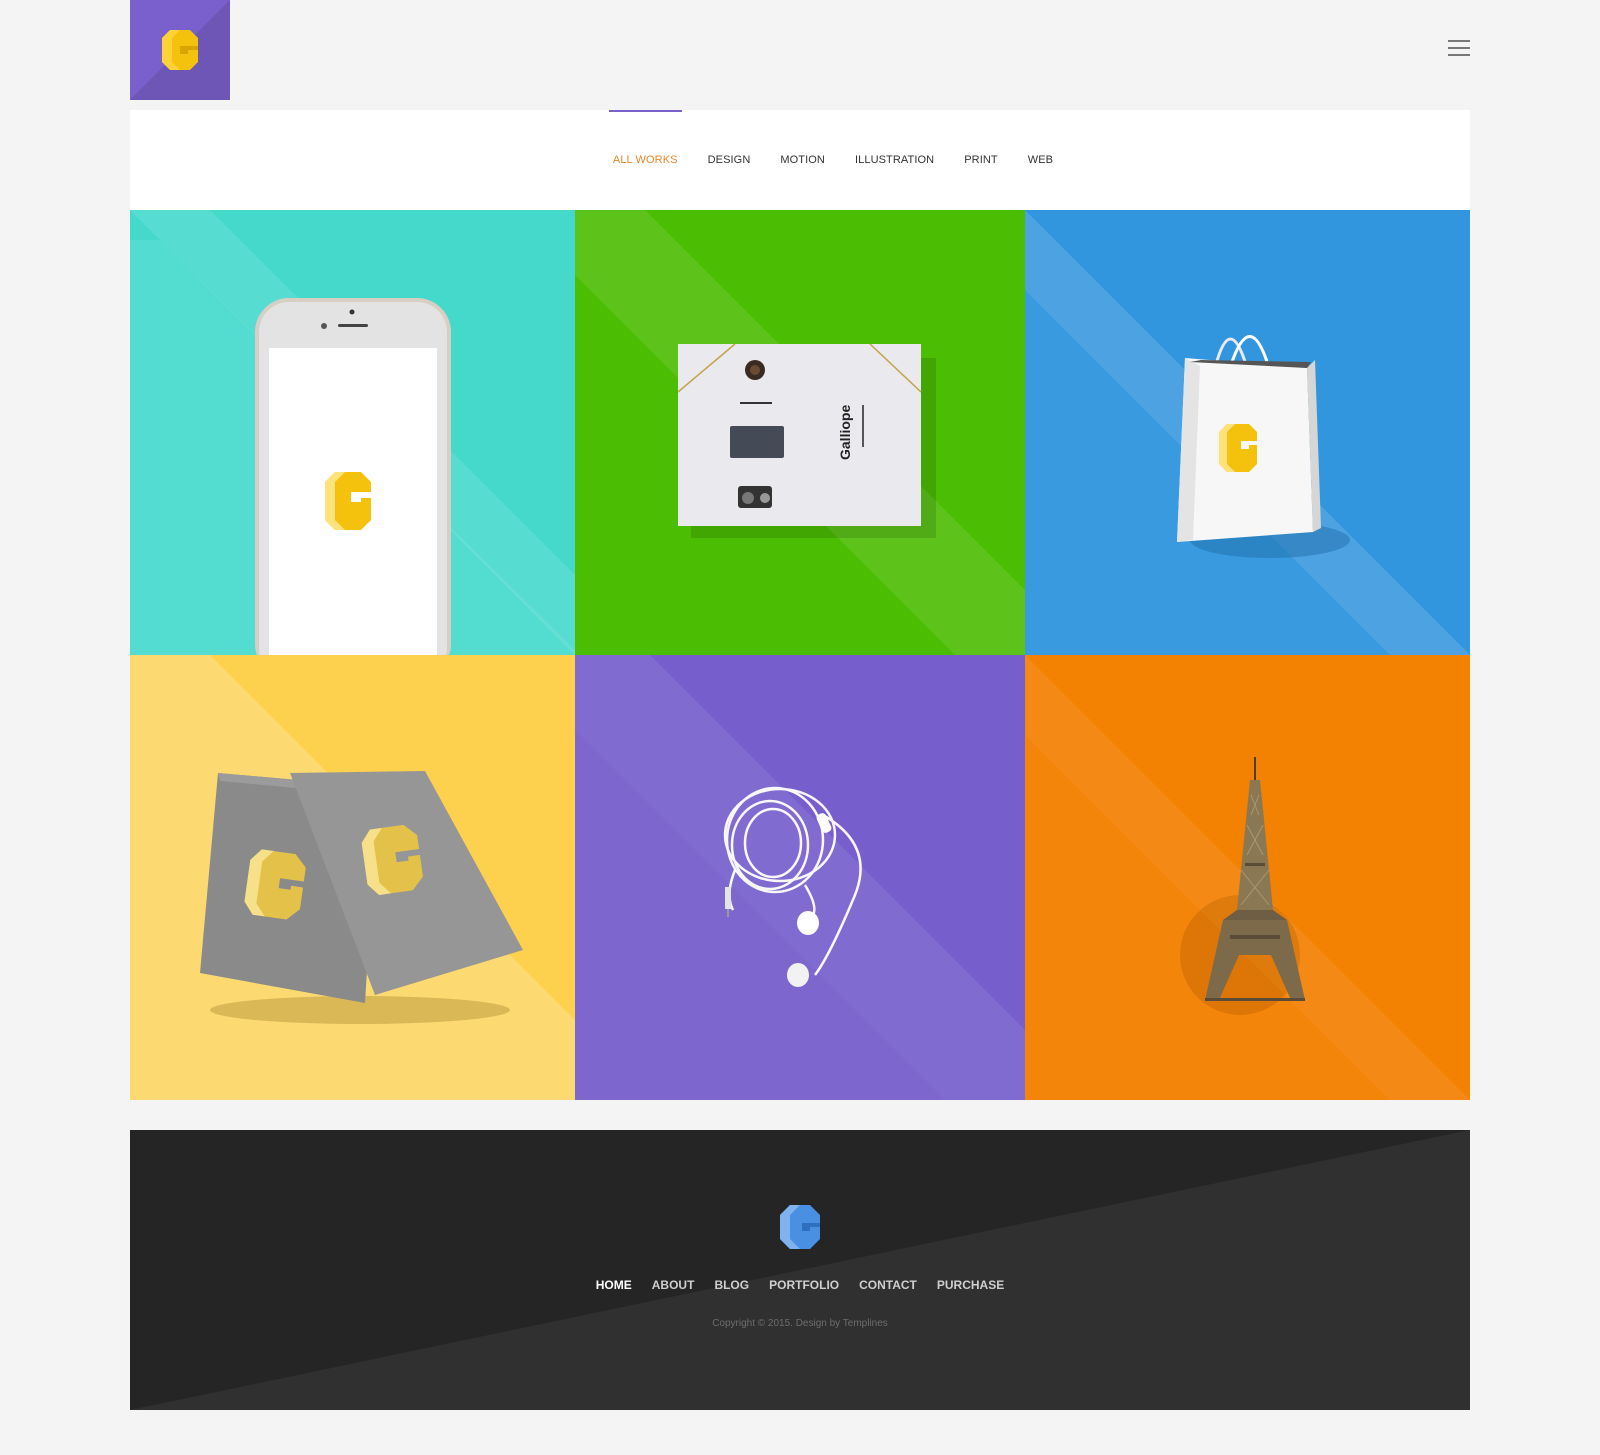 This screenshot has height=1455, width=1600. What do you see at coordinates (673, 1285) in the screenshot?
I see `footer-nav-about: ABOUT` at bounding box center [673, 1285].